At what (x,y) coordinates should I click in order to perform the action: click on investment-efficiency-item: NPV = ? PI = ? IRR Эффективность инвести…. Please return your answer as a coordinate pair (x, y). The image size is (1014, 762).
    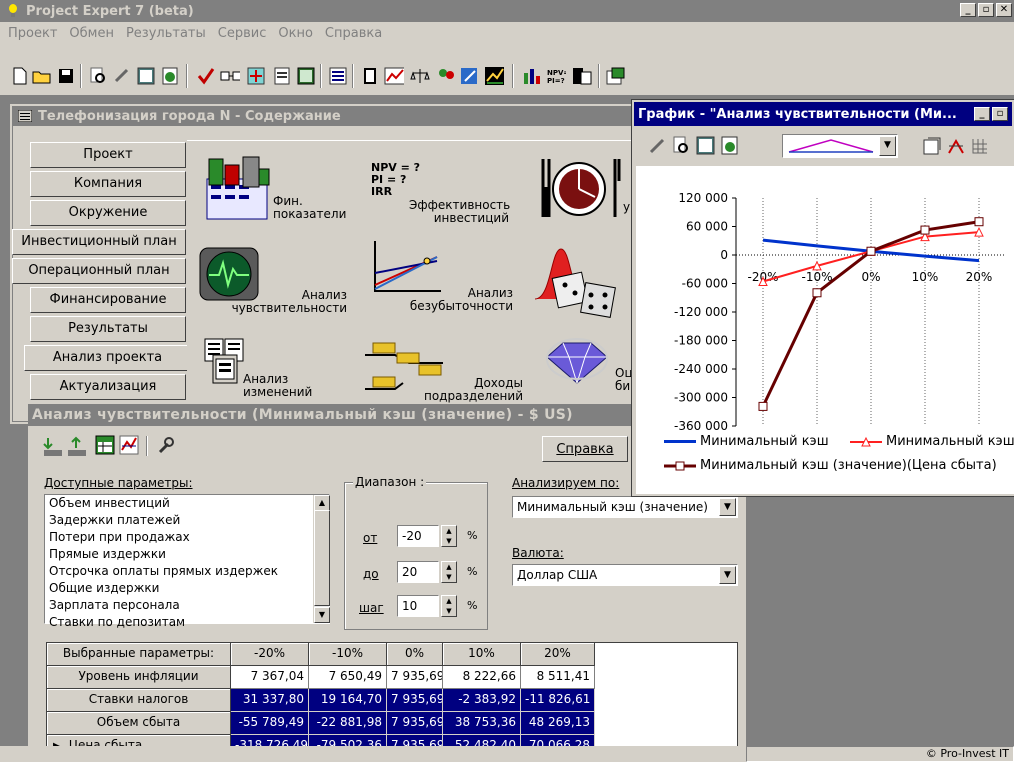
    Looking at the image, I should click on (446, 194).